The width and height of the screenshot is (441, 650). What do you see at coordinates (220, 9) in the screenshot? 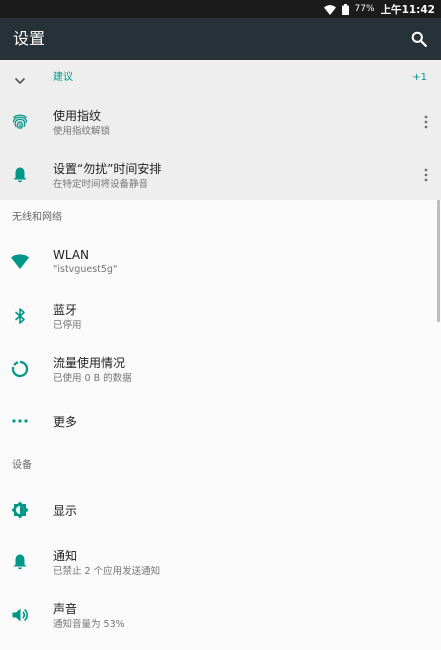
I see `status-bar: 77% 上午11:42` at bounding box center [220, 9].